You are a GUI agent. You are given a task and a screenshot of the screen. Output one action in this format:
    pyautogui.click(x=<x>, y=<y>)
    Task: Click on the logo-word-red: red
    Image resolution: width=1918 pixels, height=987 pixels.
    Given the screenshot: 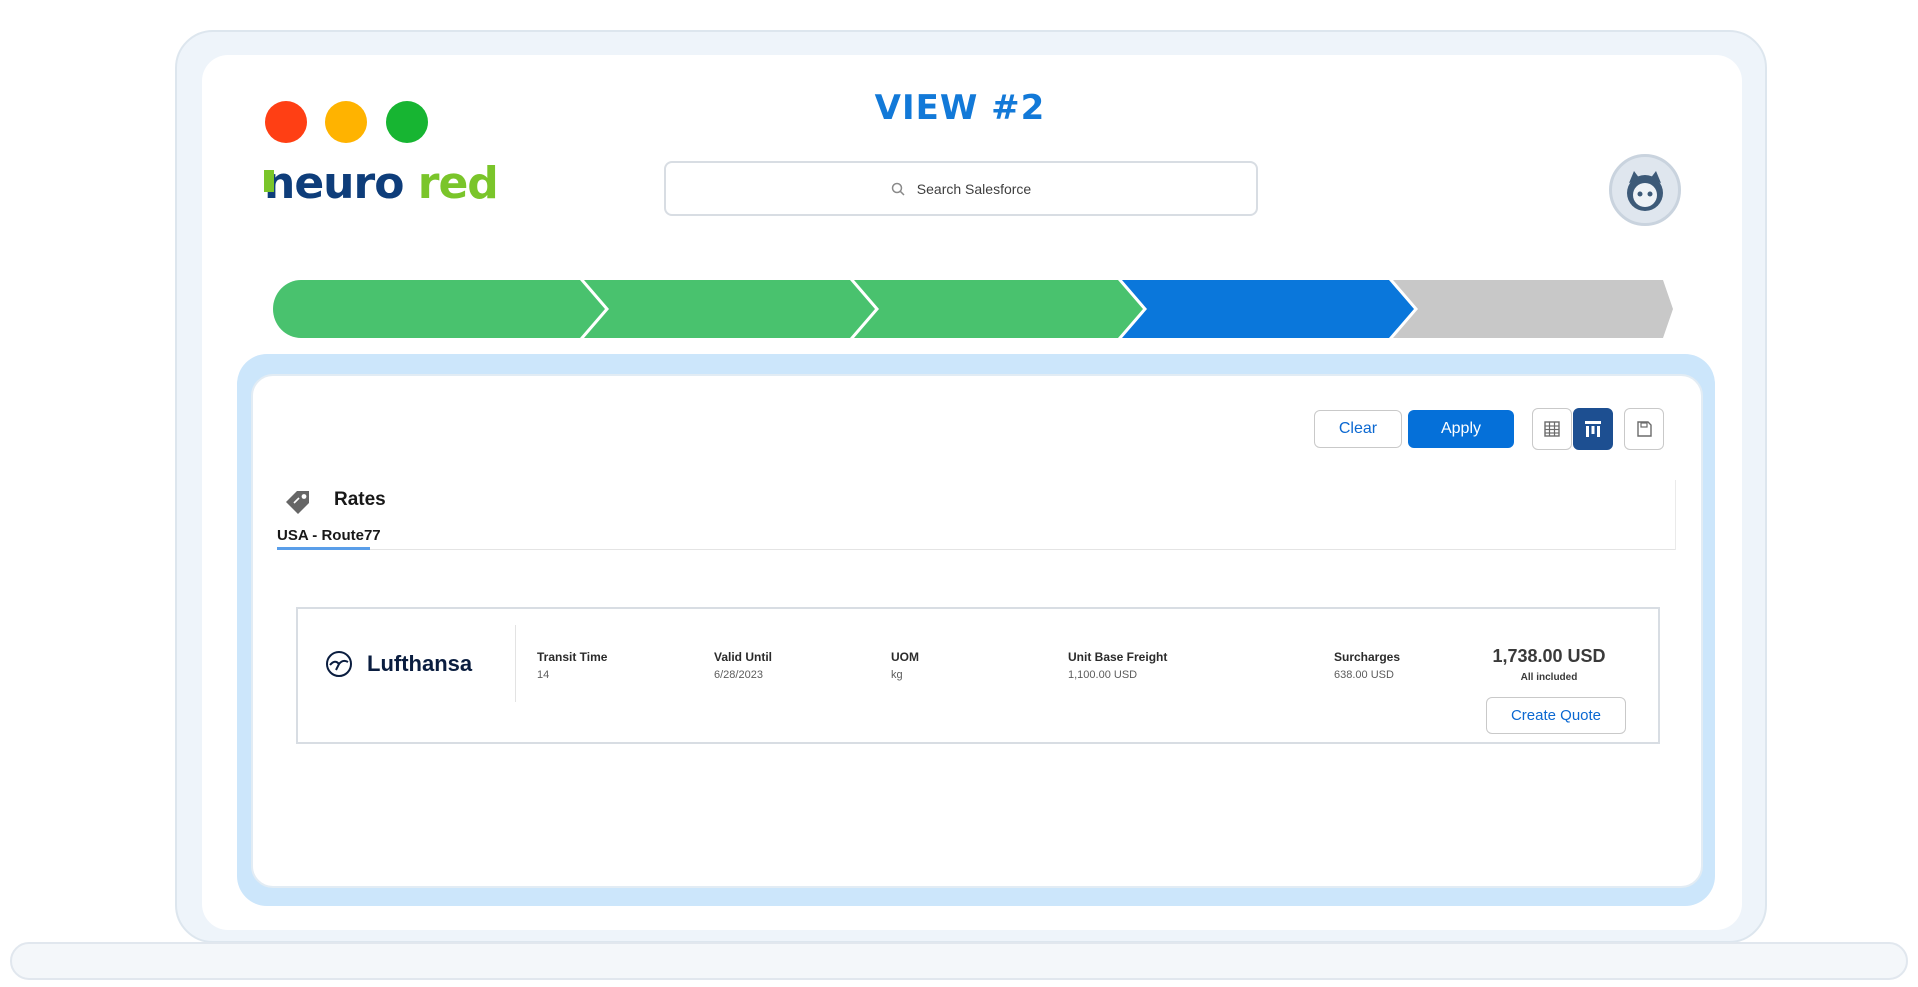 What is the action you would take?
    pyautogui.click(x=458, y=183)
    